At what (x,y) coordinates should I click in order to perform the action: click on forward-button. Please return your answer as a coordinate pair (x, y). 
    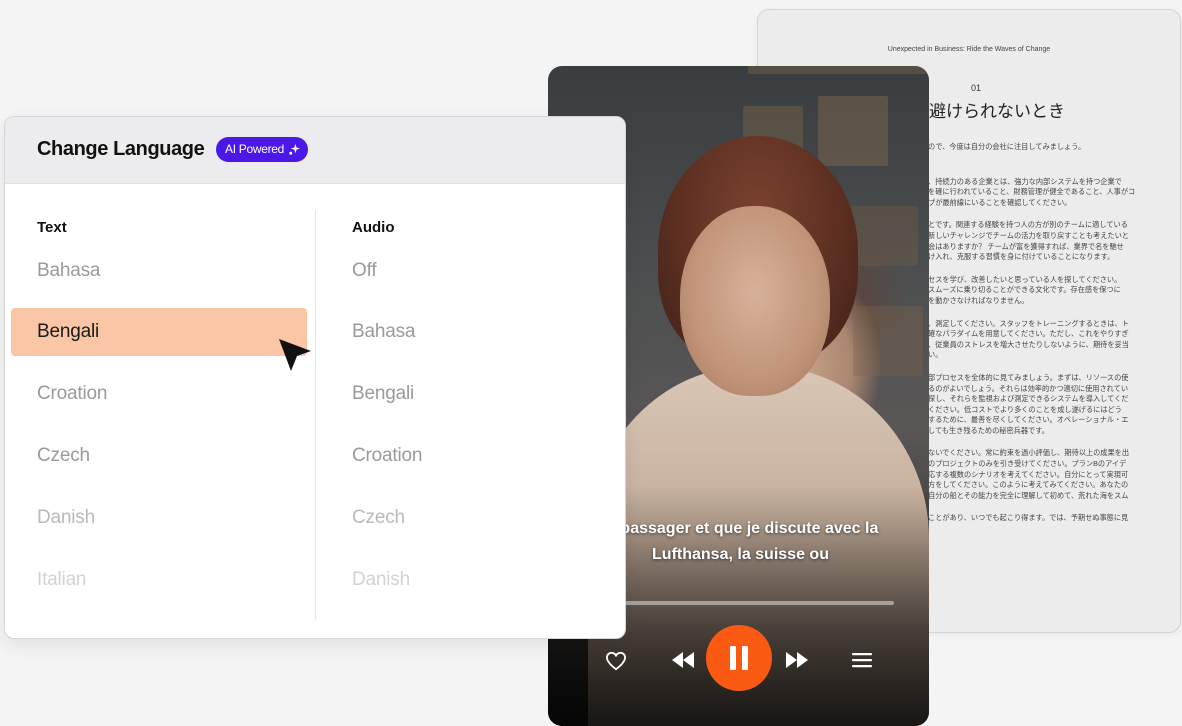
    Looking at the image, I should click on (797, 660).